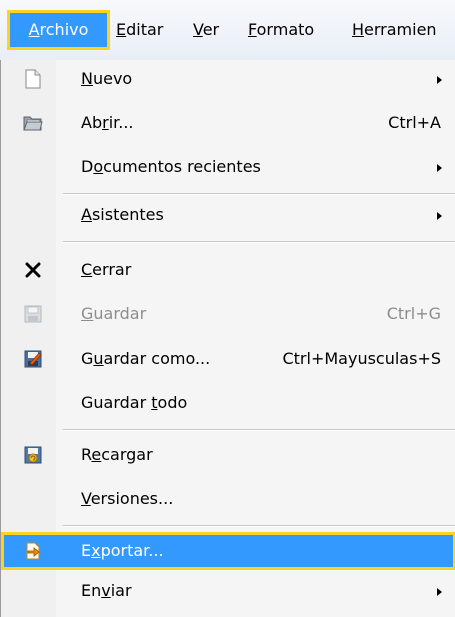  Describe the element at coordinates (171, 166) in the screenshot. I see `menu-item-label: Documentos recientes` at that location.